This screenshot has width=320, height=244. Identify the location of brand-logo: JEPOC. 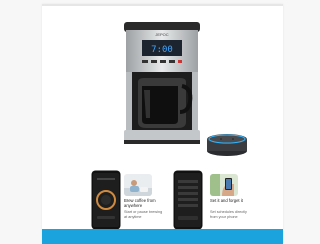
(161, 34).